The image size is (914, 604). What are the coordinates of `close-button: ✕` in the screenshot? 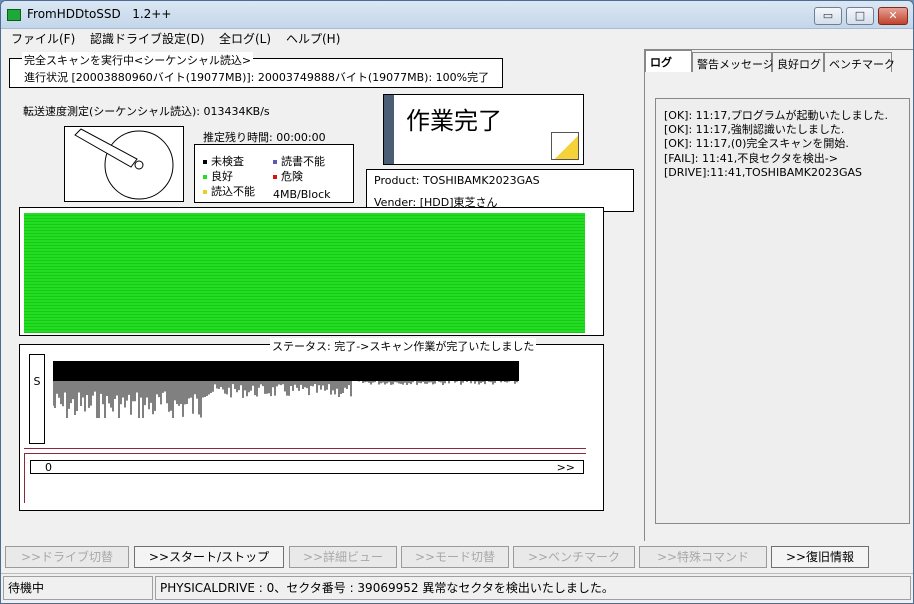 It's located at (893, 16).